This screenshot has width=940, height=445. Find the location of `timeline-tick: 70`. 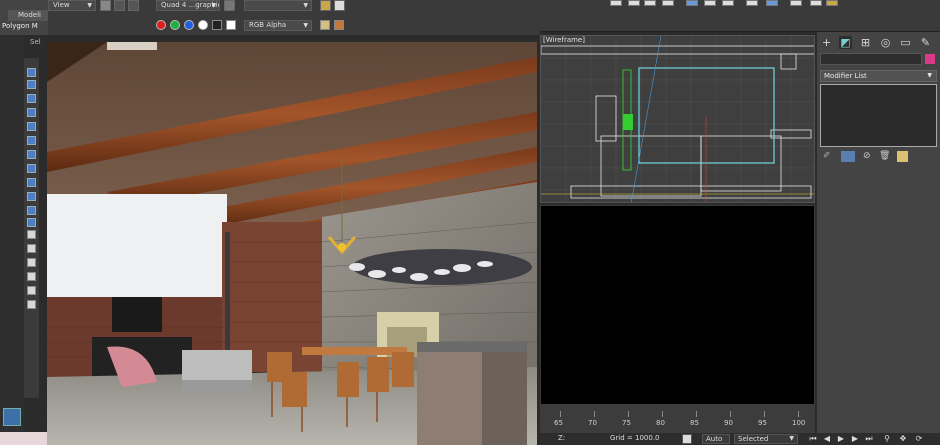

timeline-tick: 70 is located at coordinates (592, 423).